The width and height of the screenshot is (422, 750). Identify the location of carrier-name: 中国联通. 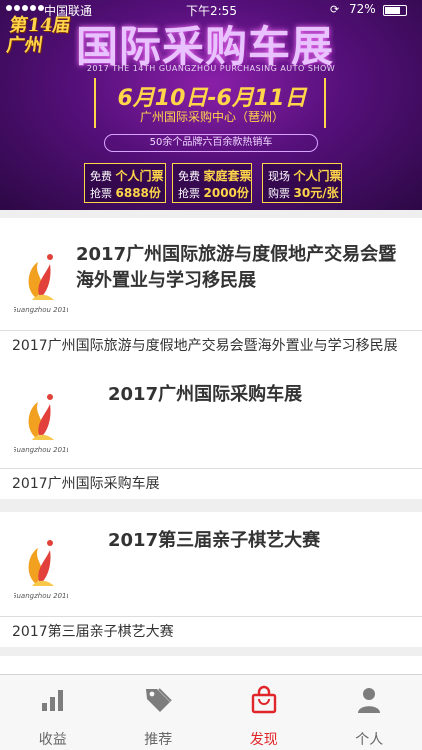
(68, 11).